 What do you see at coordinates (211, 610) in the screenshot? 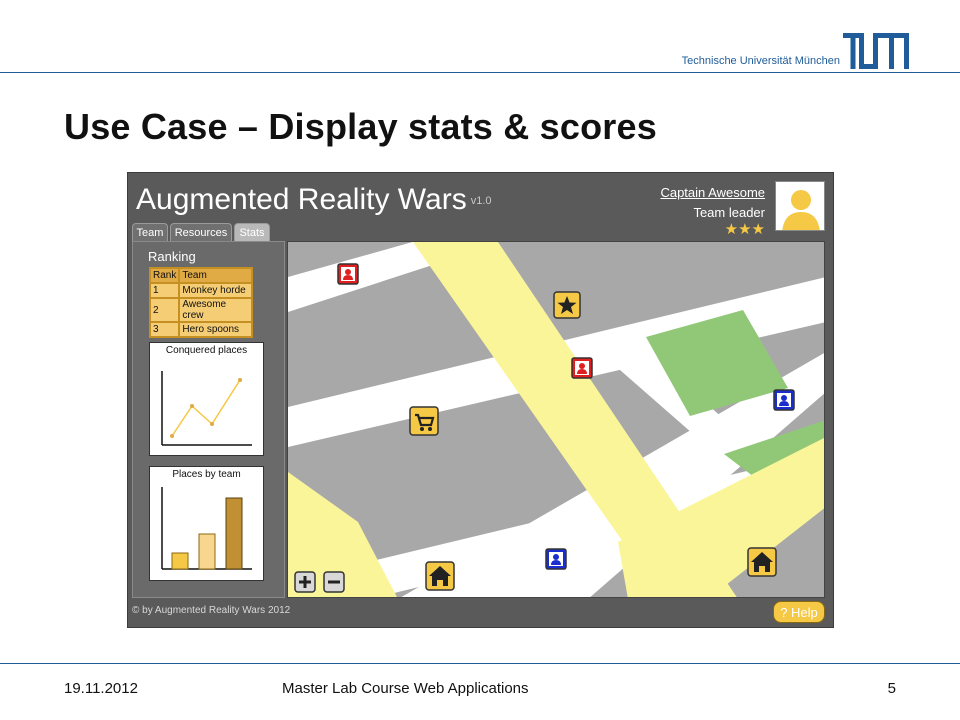
I see `copyright: © by Augmented Reality Wars 2012` at bounding box center [211, 610].